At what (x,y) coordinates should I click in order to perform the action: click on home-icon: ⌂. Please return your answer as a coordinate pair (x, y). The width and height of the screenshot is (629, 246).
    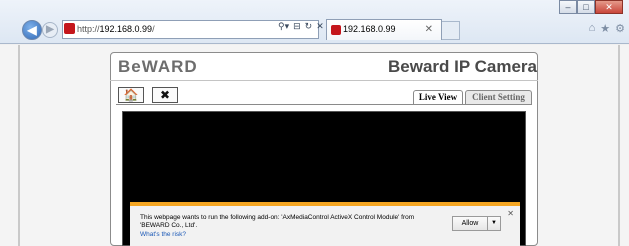
    Looking at the image, I should click on (592, 28).